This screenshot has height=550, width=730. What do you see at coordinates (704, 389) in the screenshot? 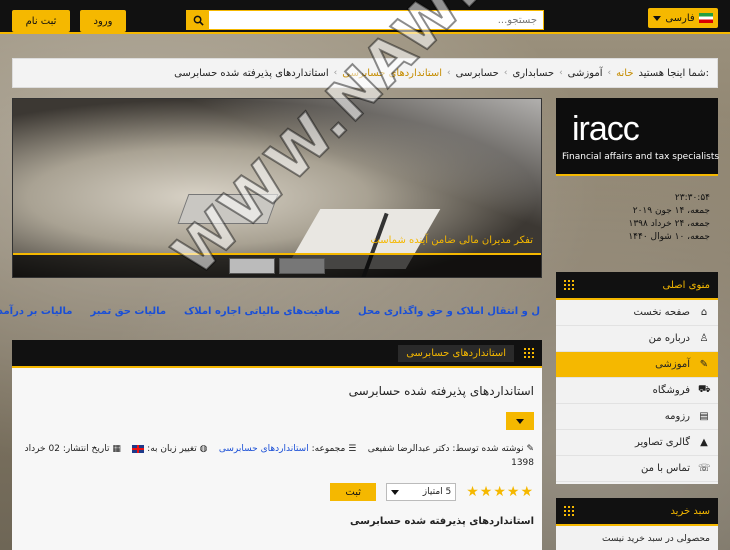
I see `cart-icon: ⛟` at bounding box center [704, 389].